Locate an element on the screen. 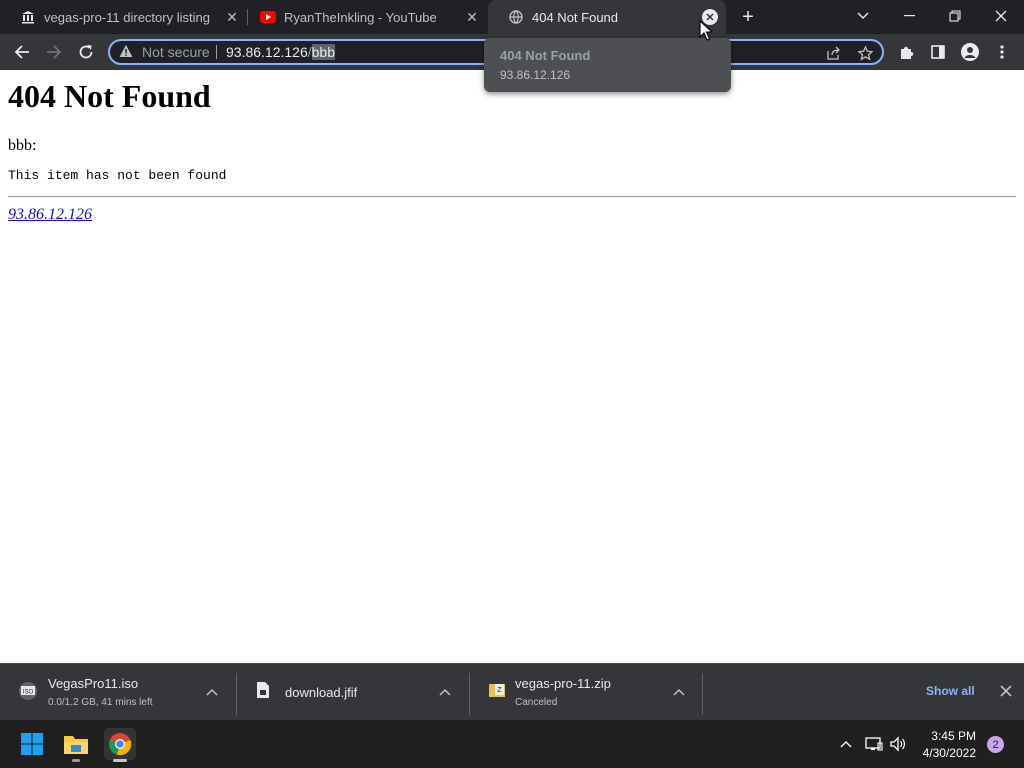  url-text: 93.86.12.126/bbb is located at coordinates (280, 52).